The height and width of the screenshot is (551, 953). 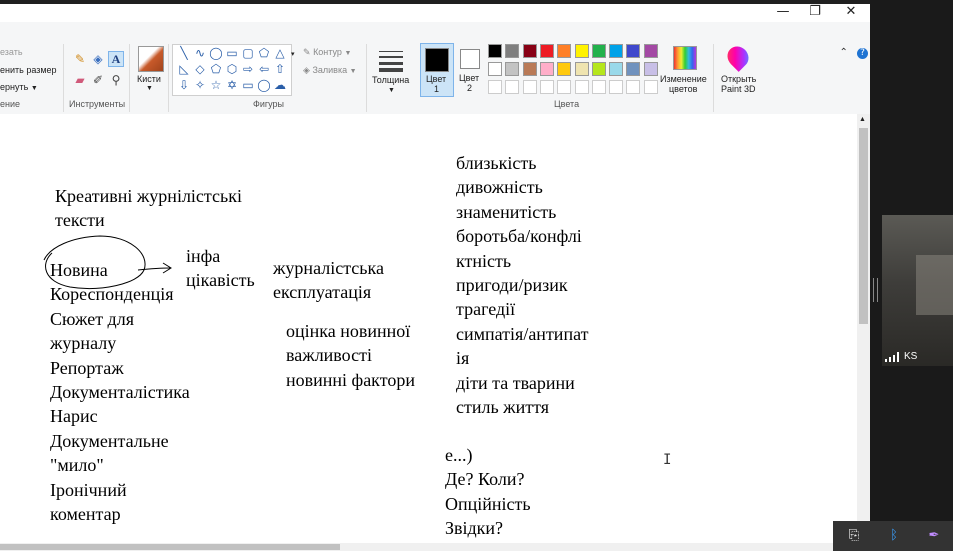 What do you see at coordinates (216, 85) in the screenshot?
I see `star5-shape-icon: ☆` at bounding box center [216, 85].